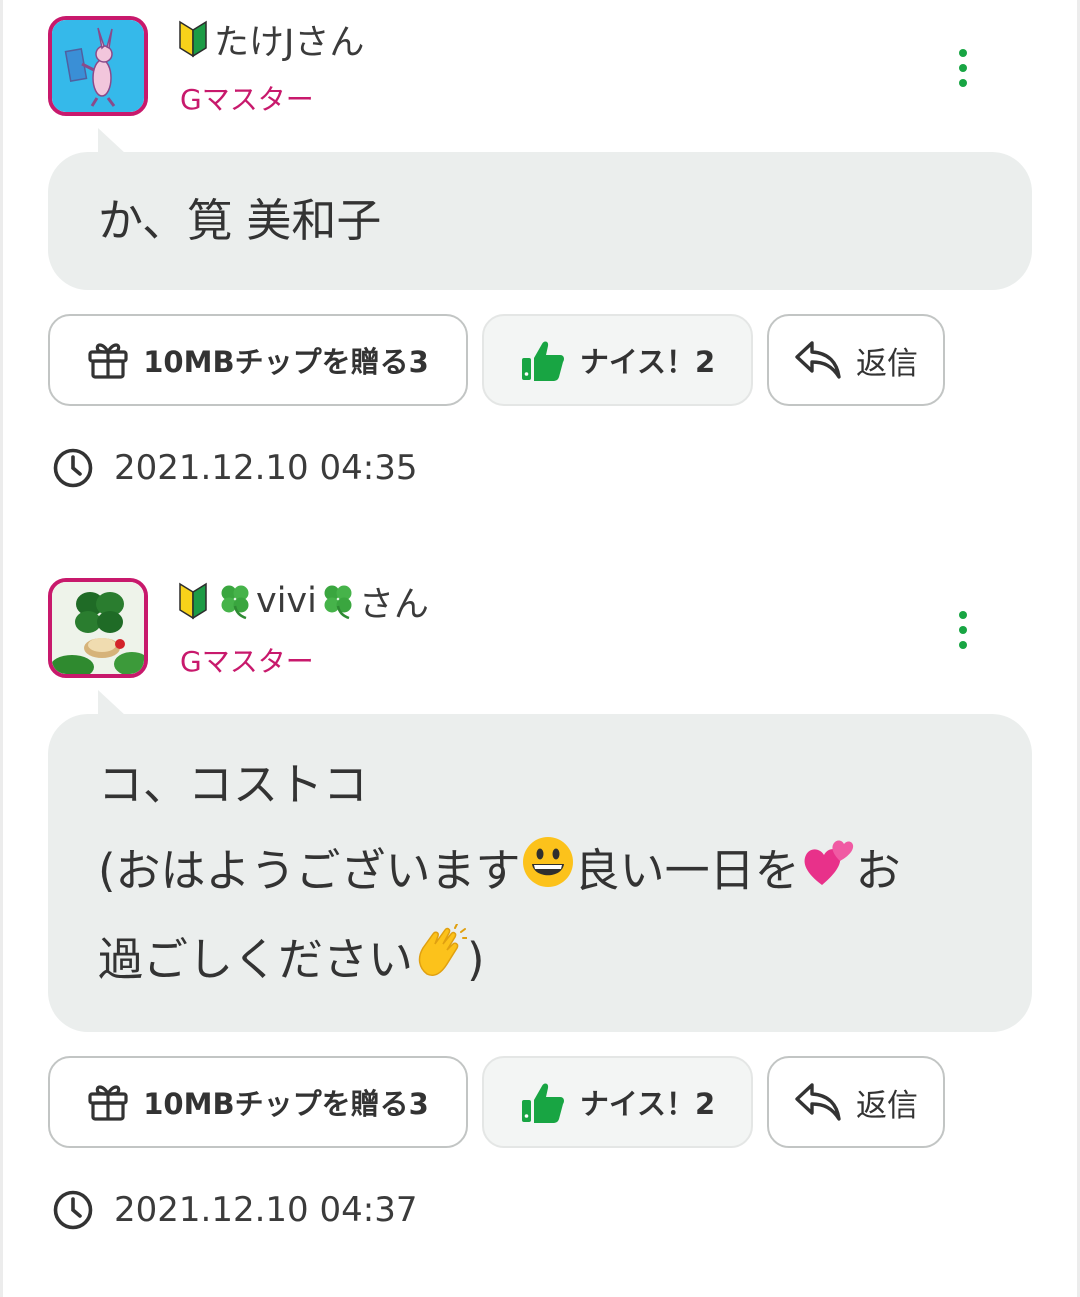 The image size is (1080, 1297). Describe the element at coordinates (393, 604) in the screenshot. I see `user-name-suffix: さん` at that location.